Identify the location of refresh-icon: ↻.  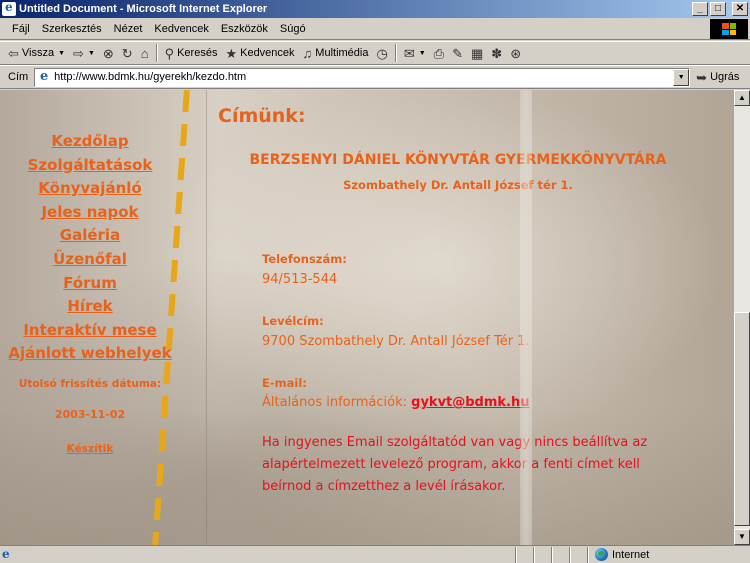
(127, 53).